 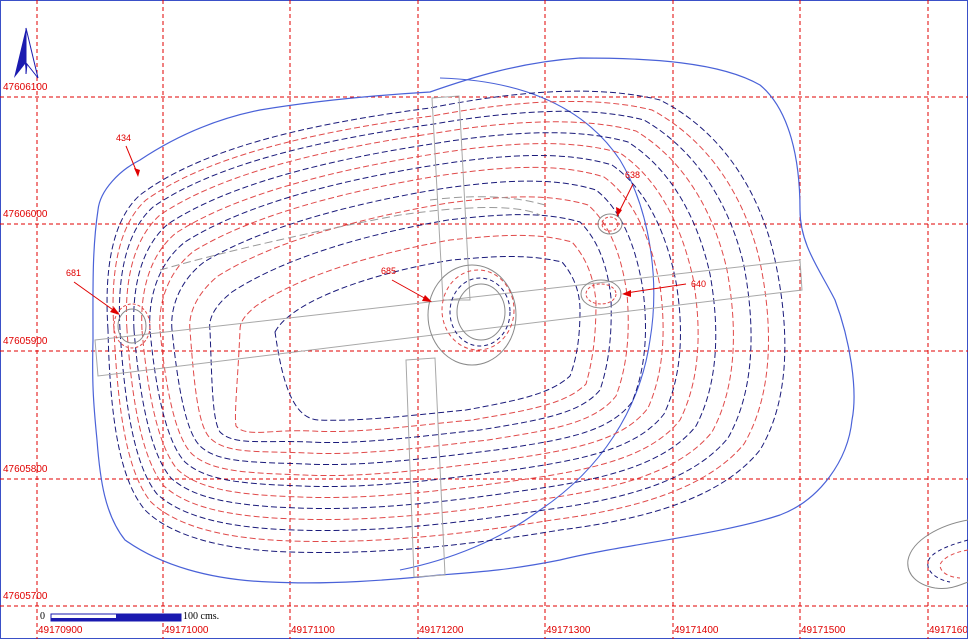 I want to click on scale-bar, so click(x=116, y=617).